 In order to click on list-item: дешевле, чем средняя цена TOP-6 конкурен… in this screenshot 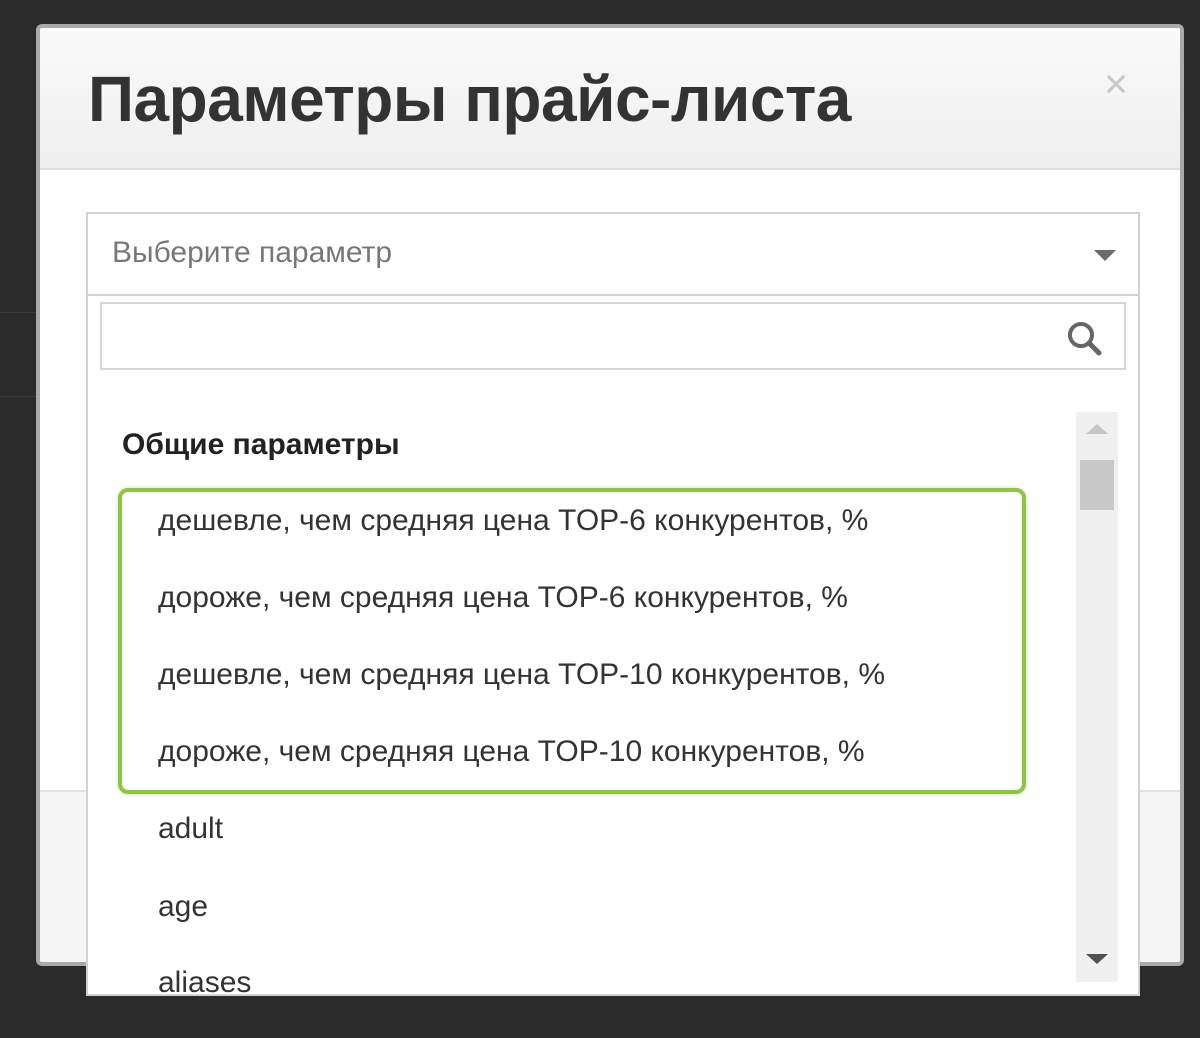, I will do `click(513, 521)`.